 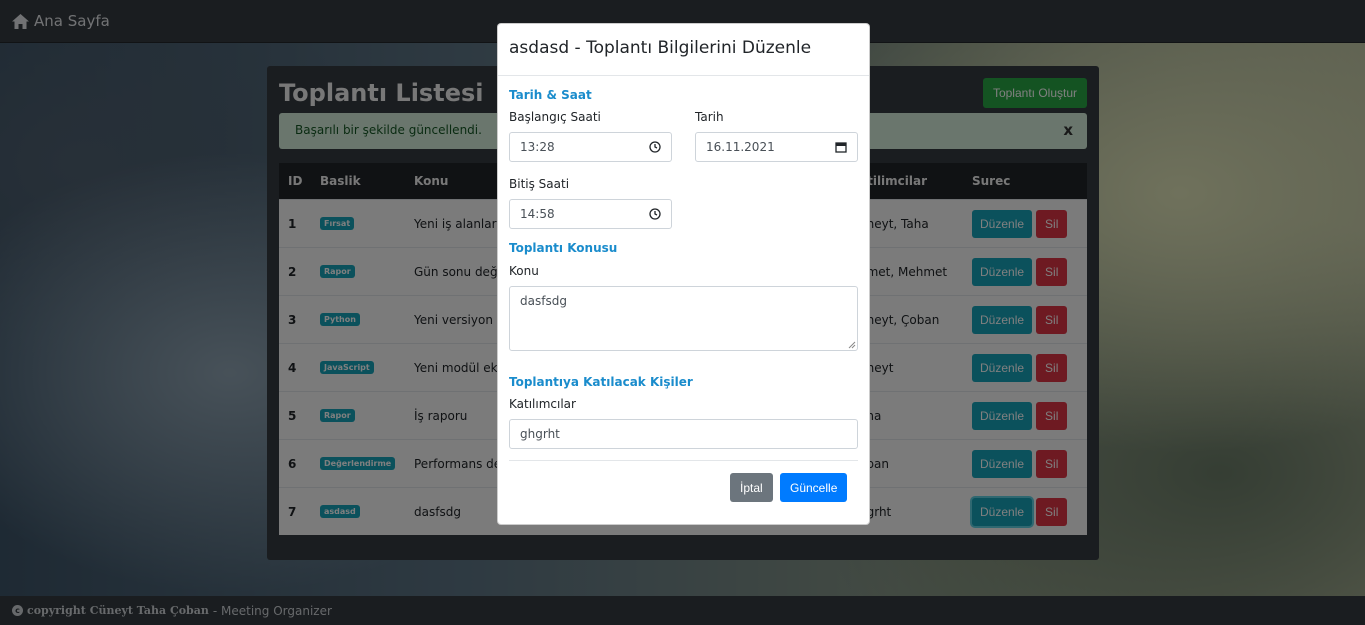 I want to click on modal-header: asdasd - Toplantı Bilgilerini Düzenle, so click(x=683, y=50).